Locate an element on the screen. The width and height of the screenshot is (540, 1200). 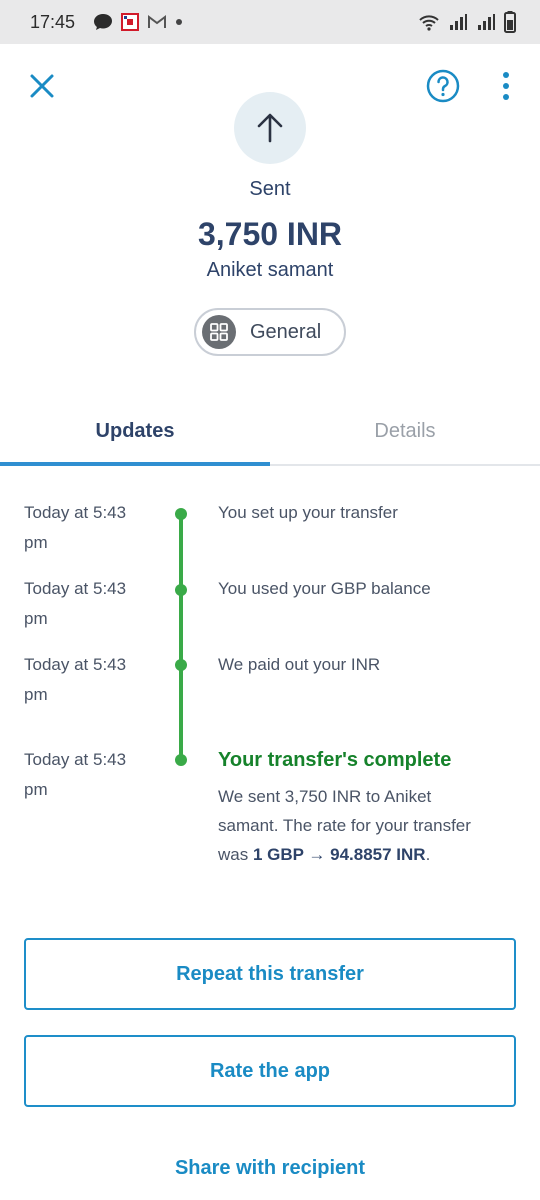
status-time: 17:45 is located at coordinates (53, 21).